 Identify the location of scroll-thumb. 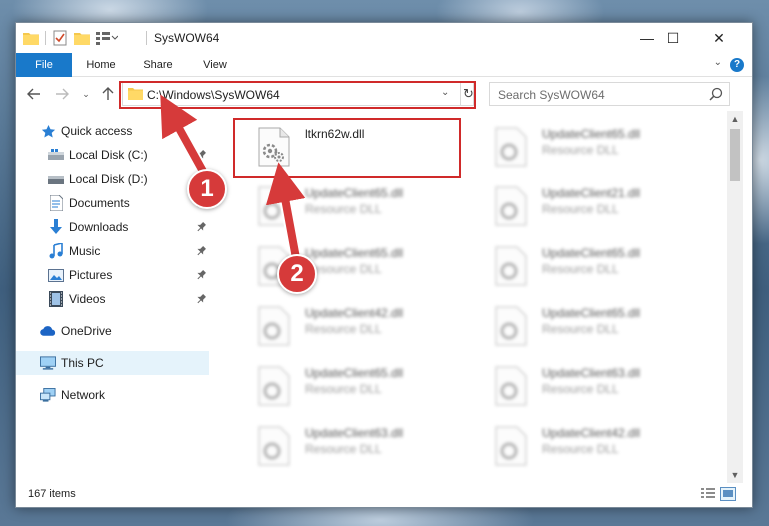
(735, 155).